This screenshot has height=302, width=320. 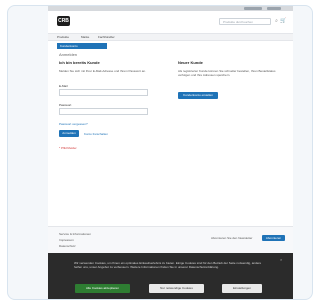 I want to click on footer-link-imprint: Impressum, so click(x=66, y=240).